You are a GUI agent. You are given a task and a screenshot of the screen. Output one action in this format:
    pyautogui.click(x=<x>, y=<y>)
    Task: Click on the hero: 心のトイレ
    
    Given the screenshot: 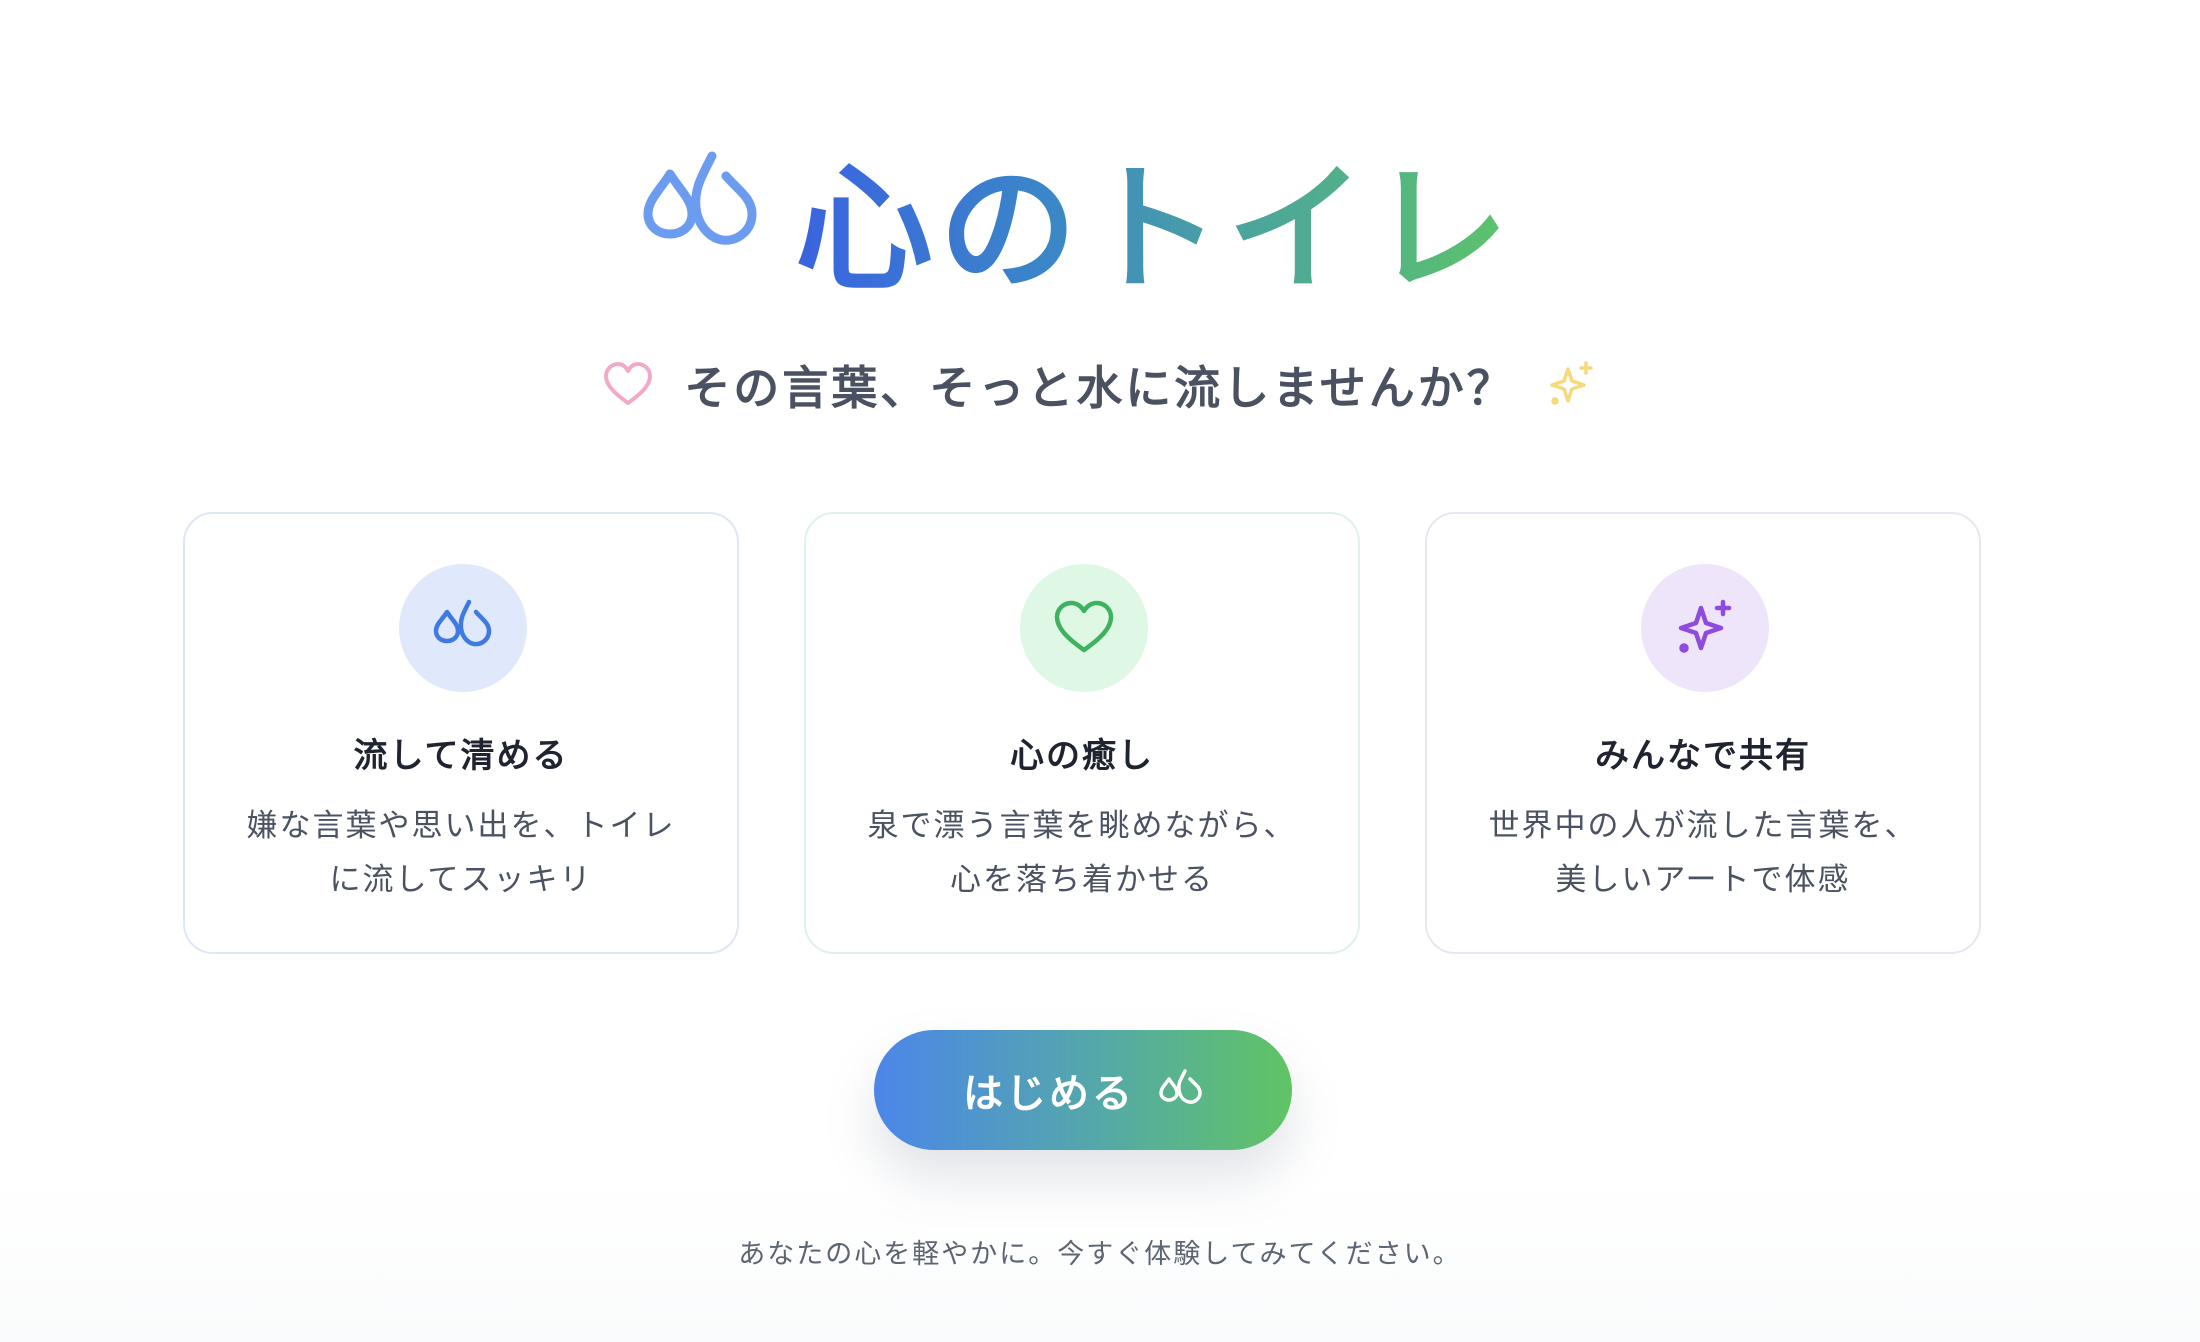 What is the action you would take?
    pyautogui.click(x=1100, y=230)
    